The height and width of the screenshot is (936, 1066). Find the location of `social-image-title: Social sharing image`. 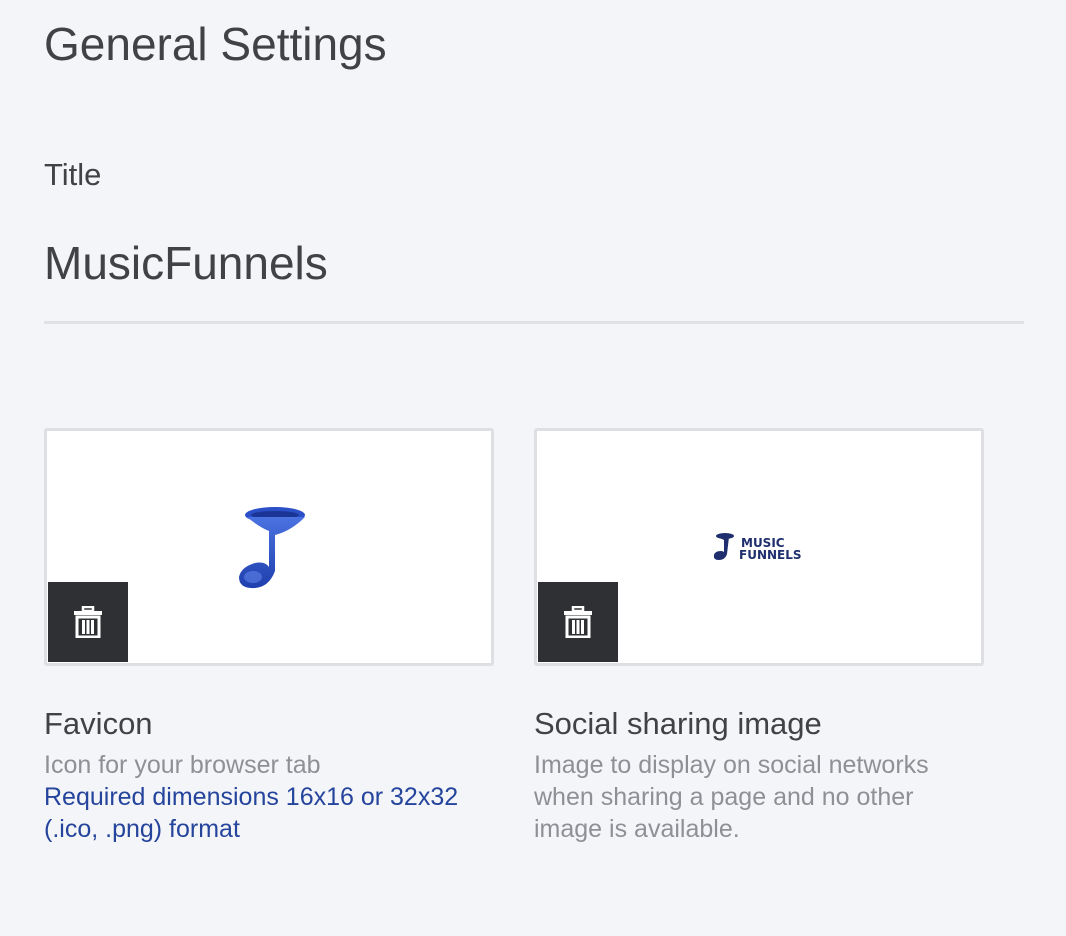

social-image-title: Social sharing image is located at coordinates (678, 723).